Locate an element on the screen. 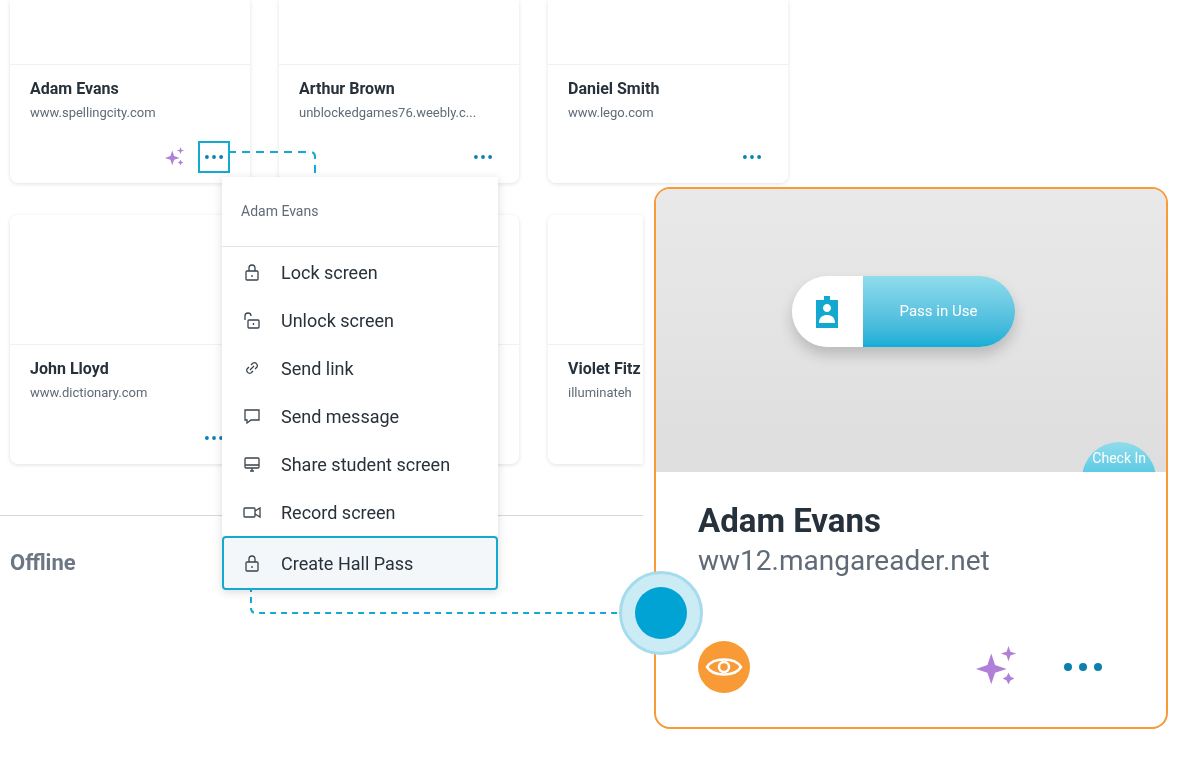 This screenshot has height=768, width=1191. eye-icon is located at coordinates (724, 667).